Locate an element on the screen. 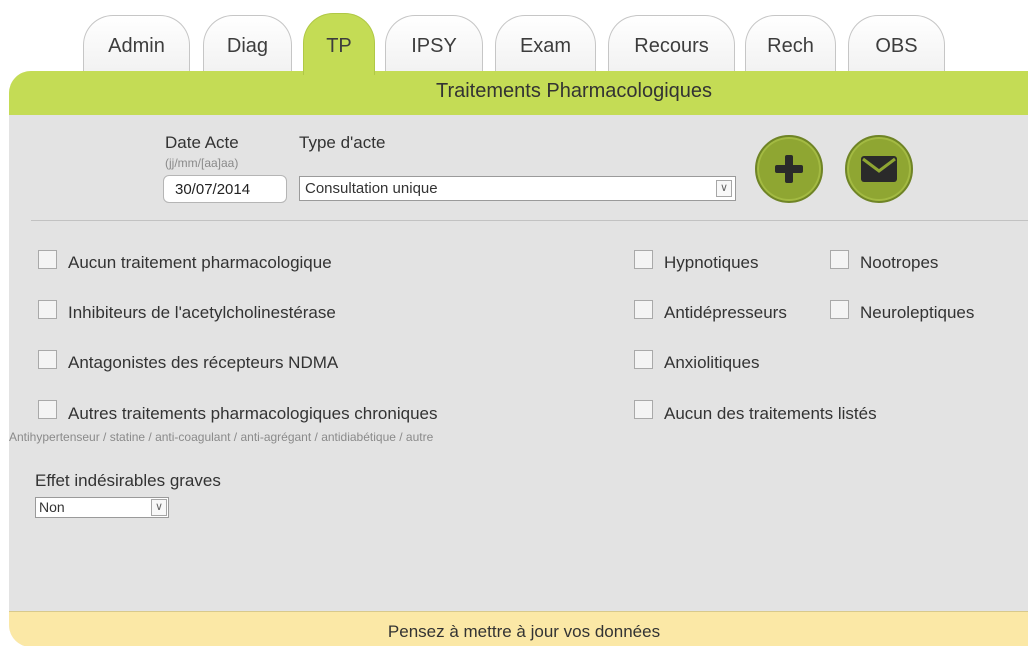 The width and height of the screenshot is (1028, 646). effets-select-value: Non is located at coordinates (52, 507).